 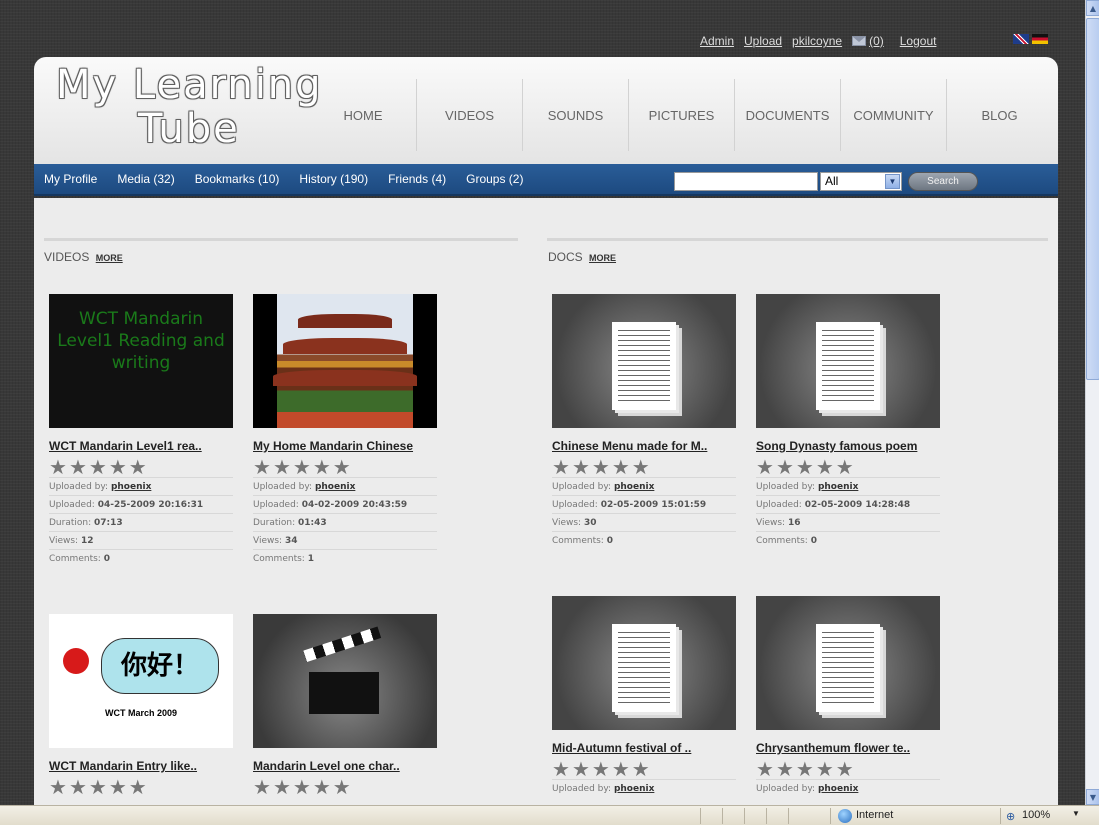 What do you see at coordinates (602, 258) in the screenshot?
I see `docs-more-link: MORE` at bounding box center [602, 258].